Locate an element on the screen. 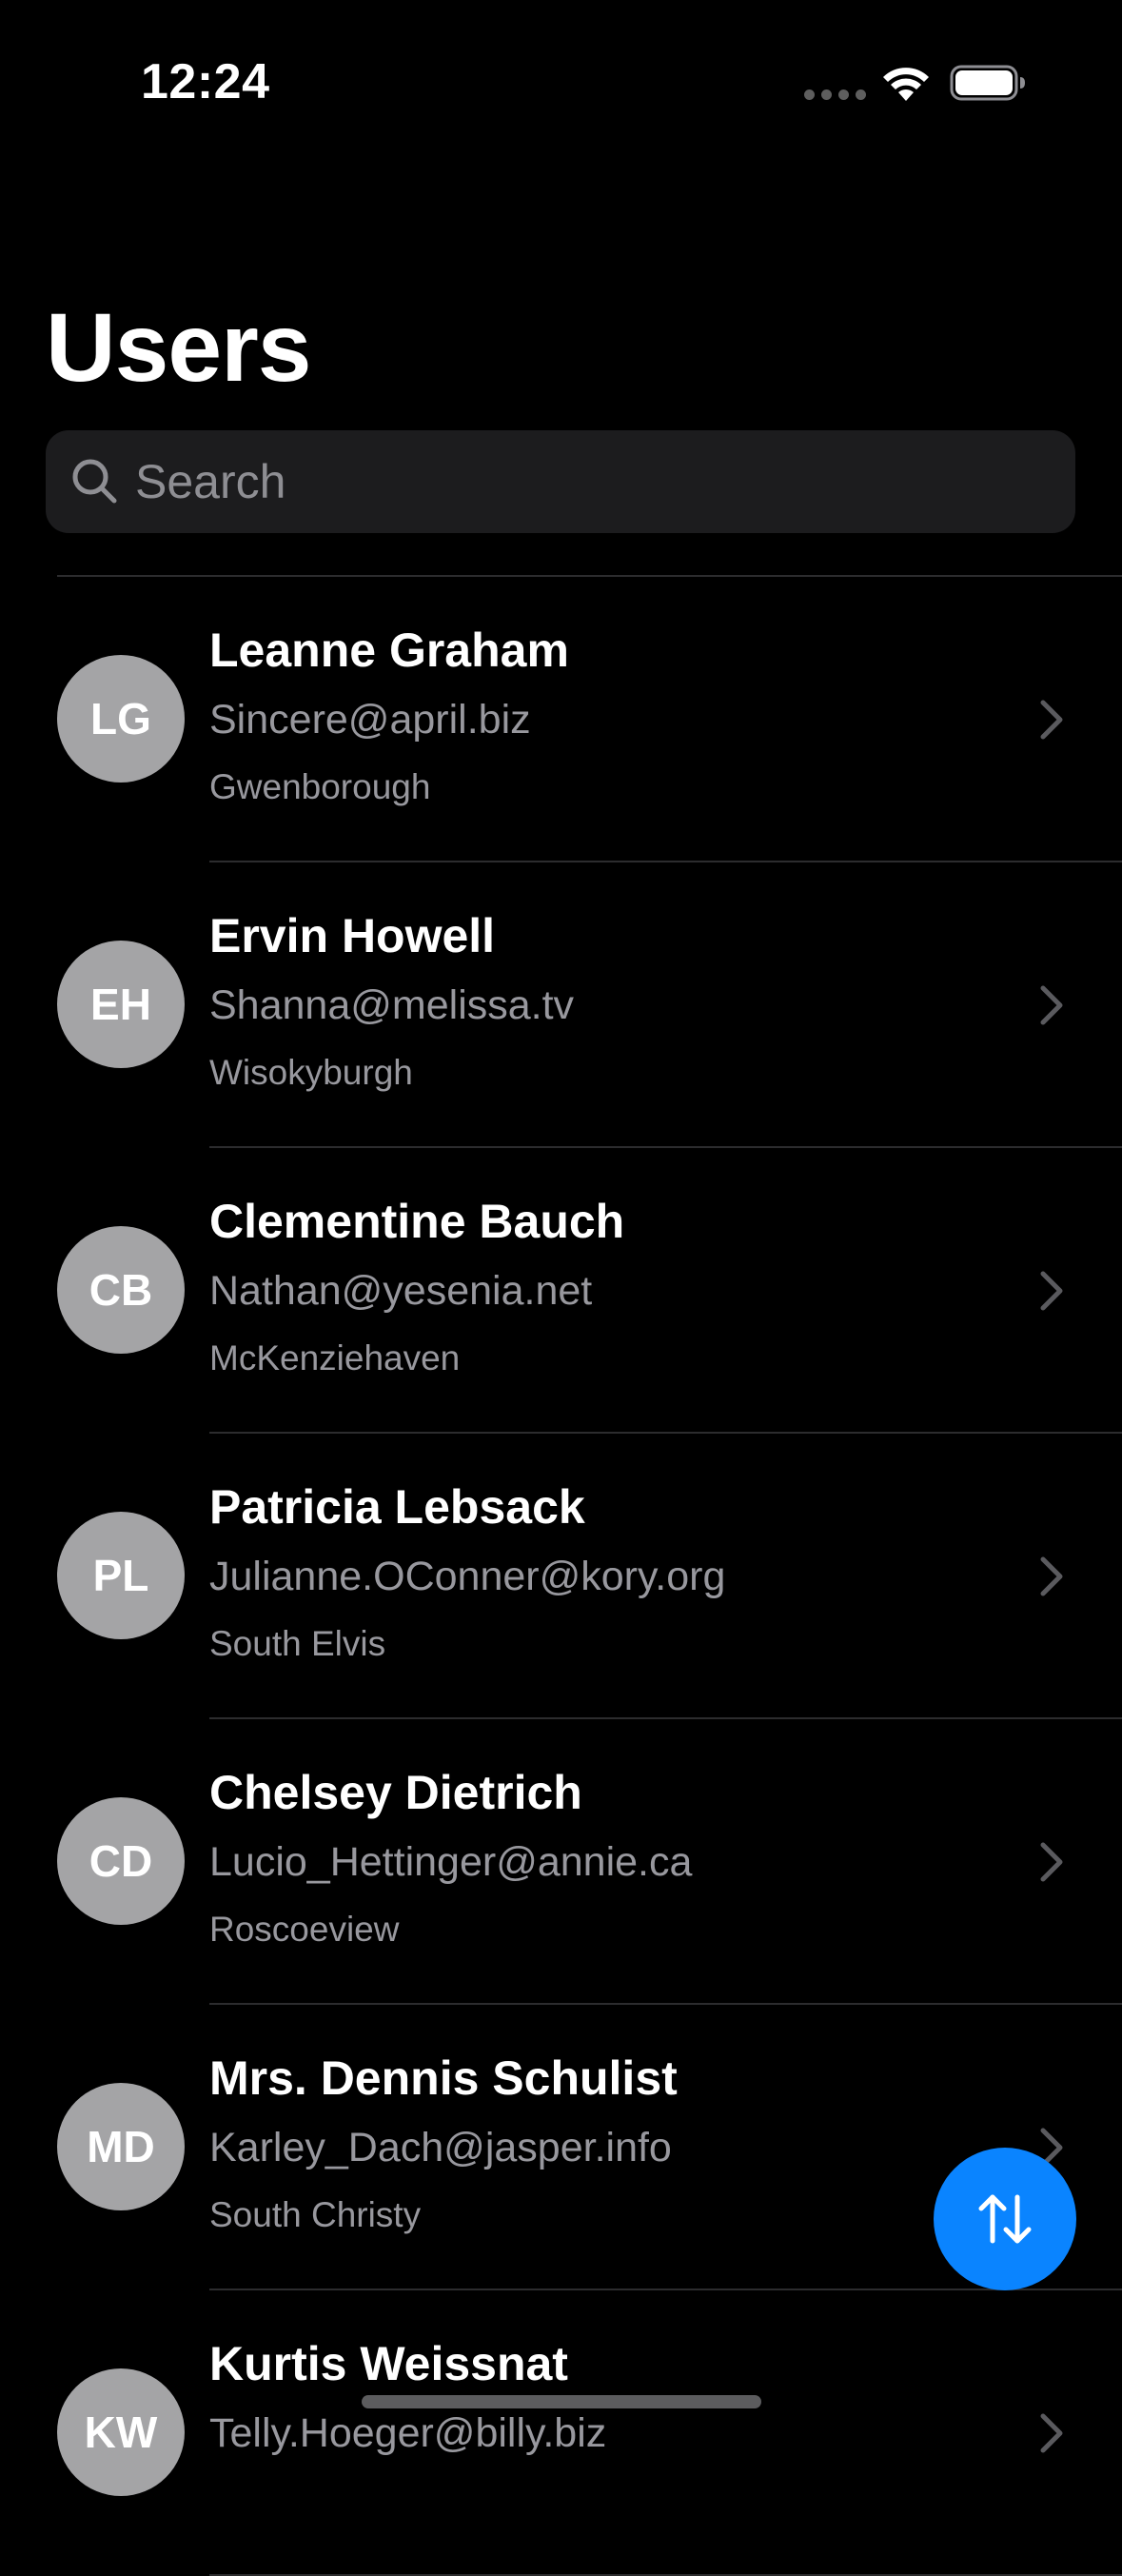  avatar: PL is located at coordinates (121, 1575).